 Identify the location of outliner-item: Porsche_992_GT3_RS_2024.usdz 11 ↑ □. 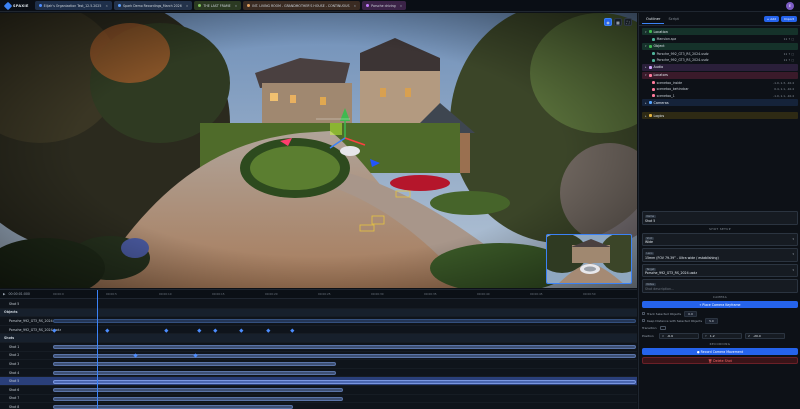
(720, 60).